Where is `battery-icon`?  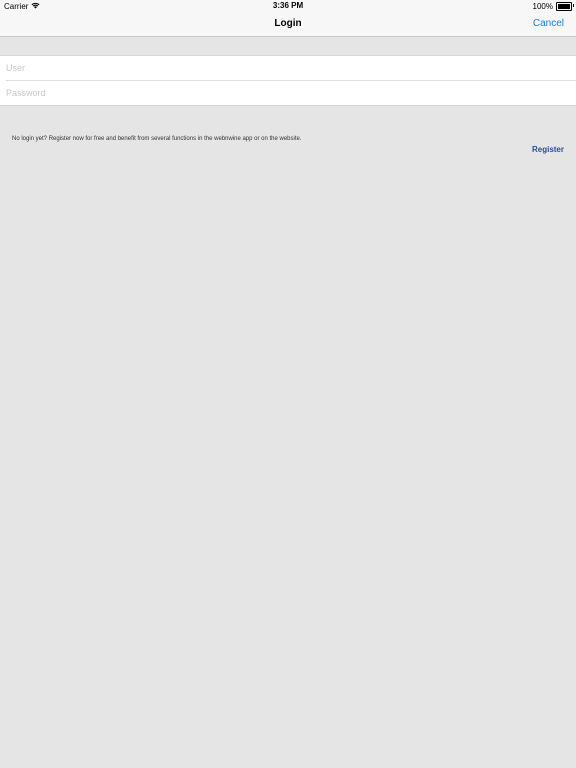 battery-icon is located at coordinates (565, 6).